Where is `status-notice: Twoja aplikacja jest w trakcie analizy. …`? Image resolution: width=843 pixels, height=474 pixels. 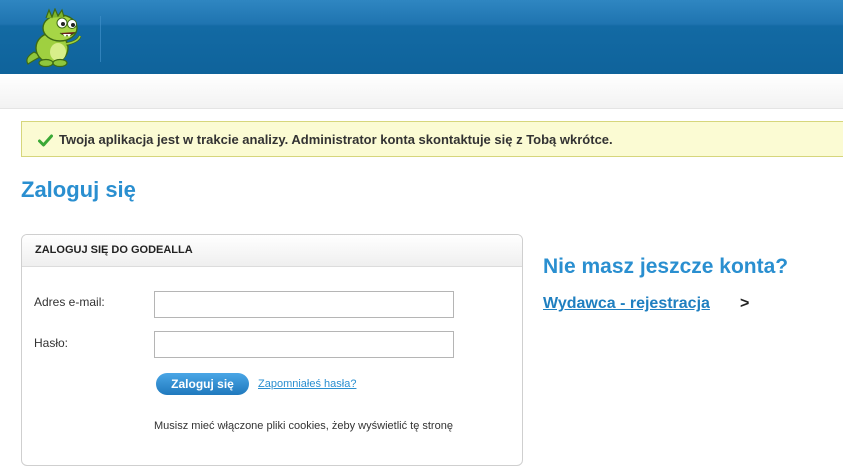 status-notice: Twoja aplikacja jest w trakcie analizy. … is located at coordinates (432, 139).